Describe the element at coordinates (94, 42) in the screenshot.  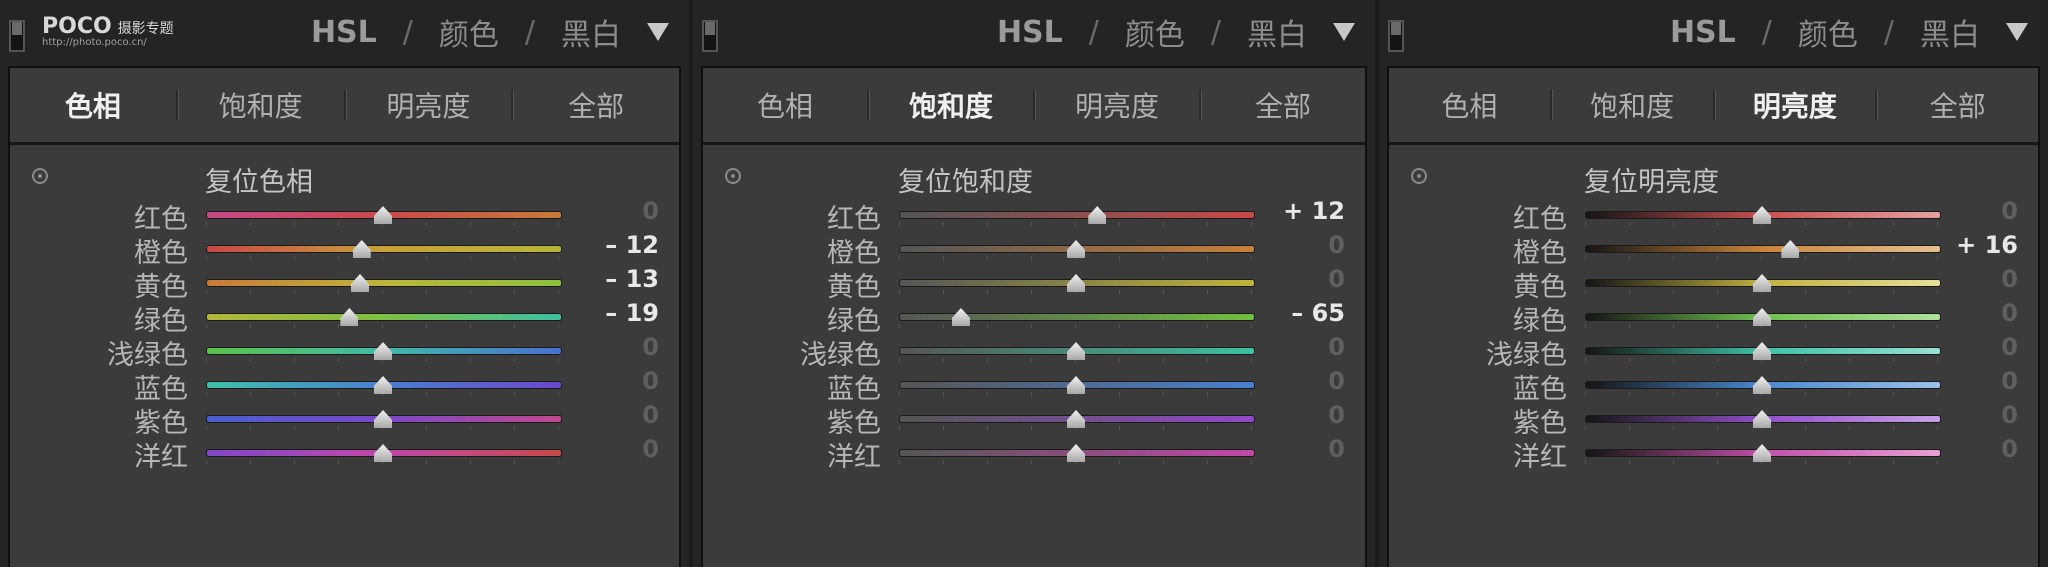
I see `watermark-url: http://photo.poco.cn/` at that location.